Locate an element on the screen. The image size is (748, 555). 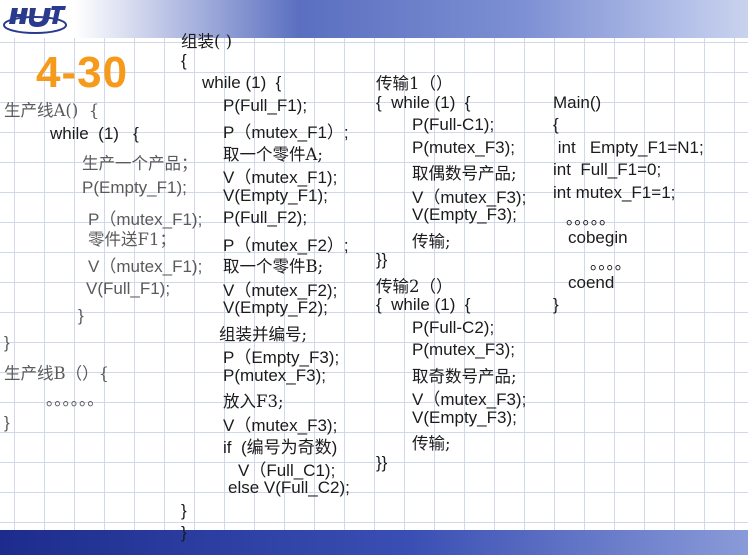
code-line-middle: P(Full_F2); is located at coordinates (265, 217).